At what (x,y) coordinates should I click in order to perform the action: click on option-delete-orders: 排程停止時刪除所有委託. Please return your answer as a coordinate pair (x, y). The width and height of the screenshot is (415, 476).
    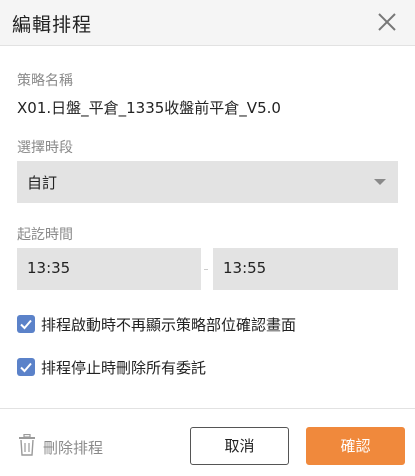
    Looking at the image, I should click on (127, 367).